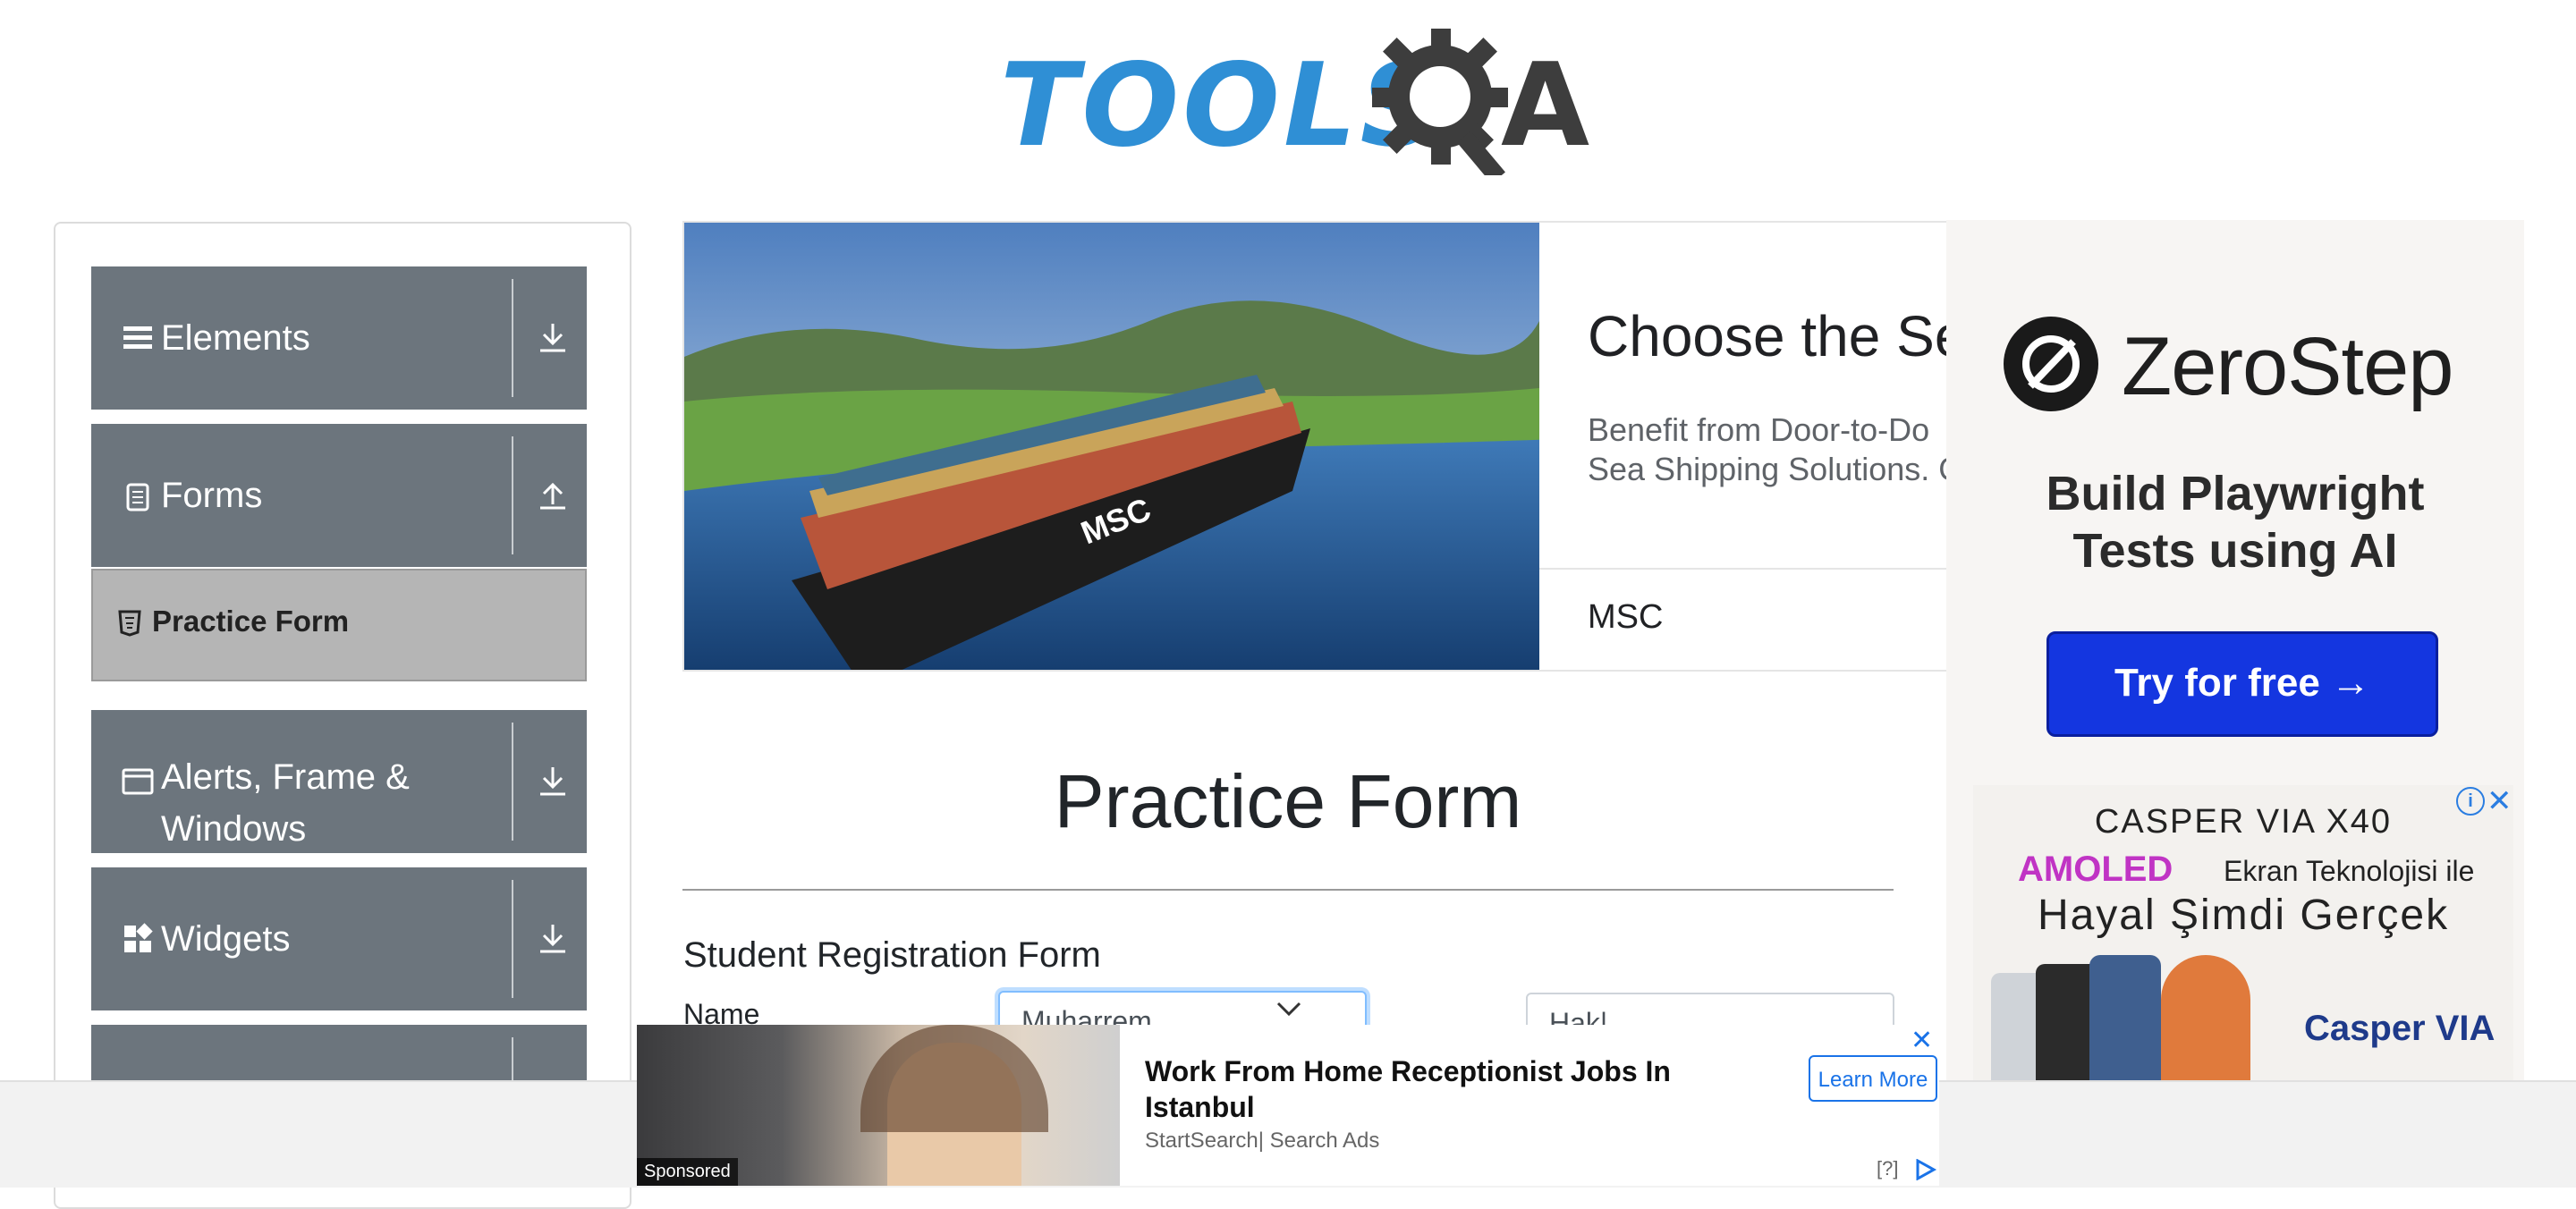 The height and width of the screenshot is (1209, 2576). What do you see at coordinates (339, 938) in the screenshot?
I see `sidebar-group-widgets: Widgets` at bounding box center [339, 938].